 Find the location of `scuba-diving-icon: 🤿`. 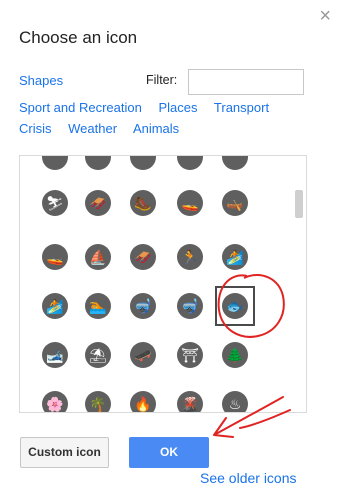

scuba-diving-icon: 🤿 is located at coordinates (190, 306).